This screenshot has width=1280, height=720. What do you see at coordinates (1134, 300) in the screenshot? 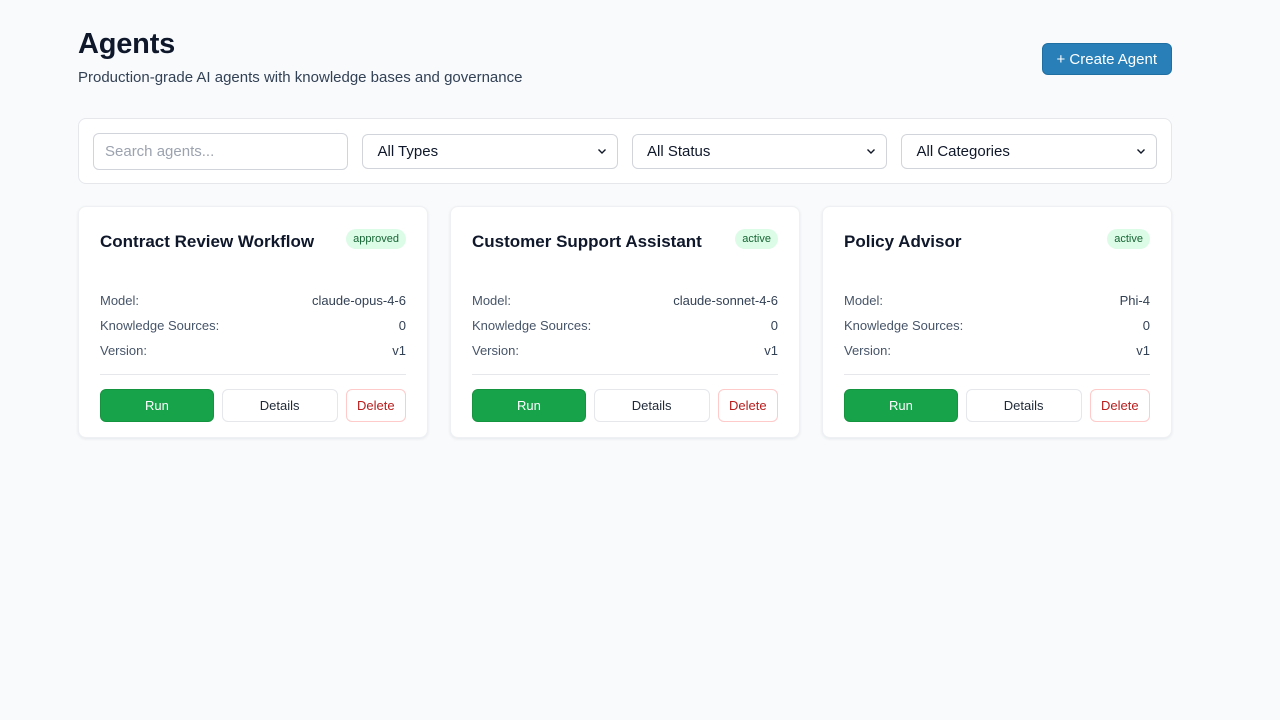
I see `model-value: Phi-4` at bounding box center [1134, 300].